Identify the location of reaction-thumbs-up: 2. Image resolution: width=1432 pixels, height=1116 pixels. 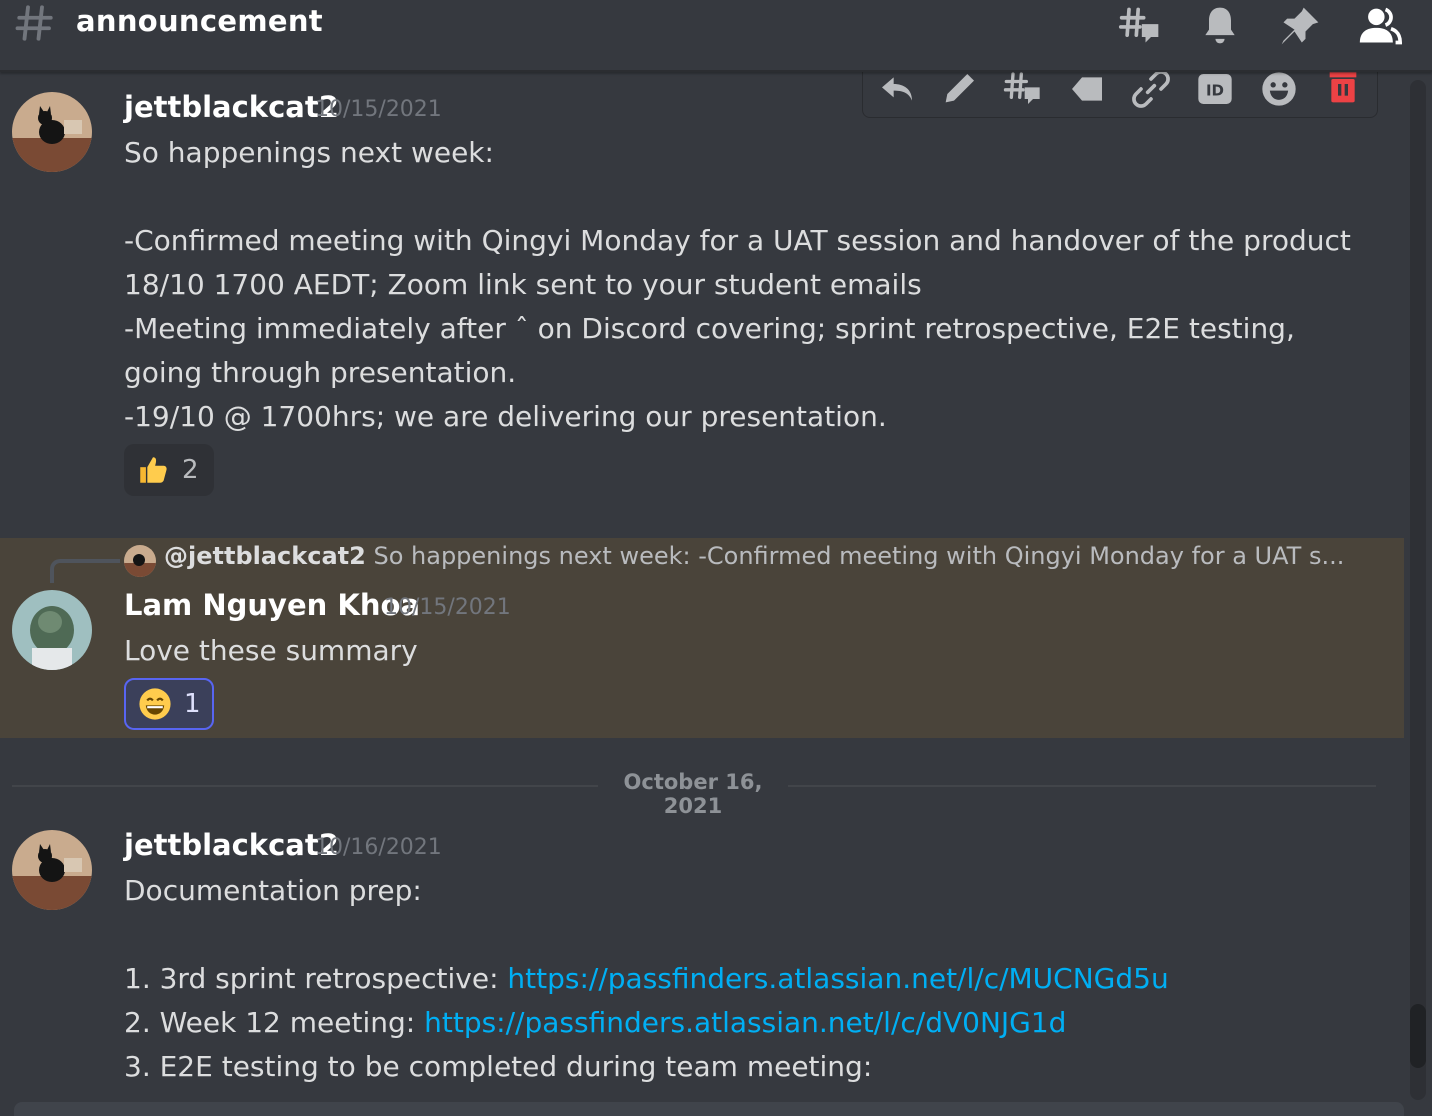
(169, 470).